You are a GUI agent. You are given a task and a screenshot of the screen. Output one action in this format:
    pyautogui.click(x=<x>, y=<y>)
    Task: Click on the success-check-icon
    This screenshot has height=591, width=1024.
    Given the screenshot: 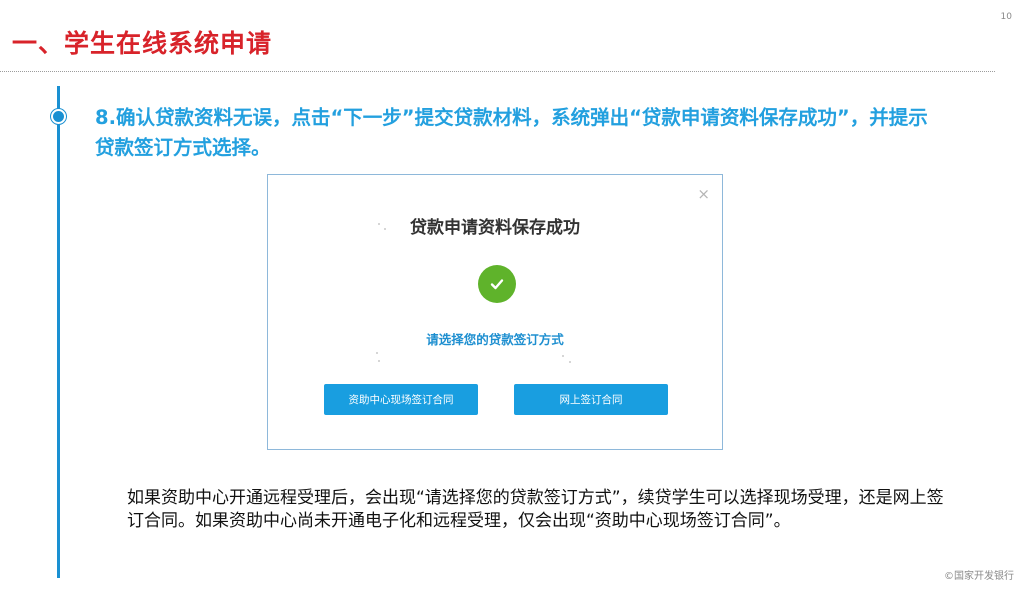 What is the action you would take?
    pyautogui.click(x=497, y=284)
    